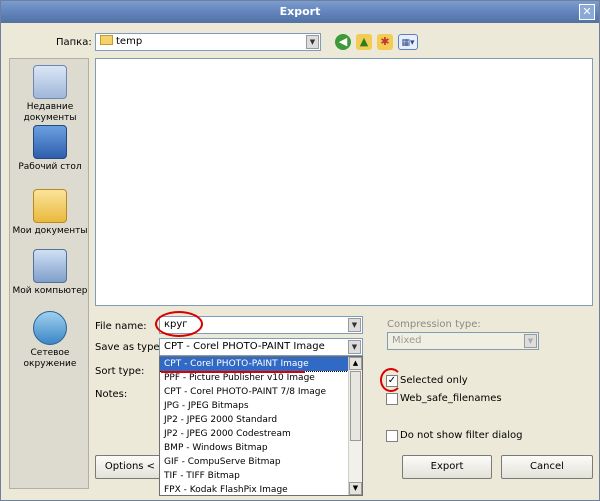 The height and width of the screenshot is (501, 600). Describe the element at coordinates (355, 363) in the screenshot. I see `scroll-up-icon: ▲` at that location.